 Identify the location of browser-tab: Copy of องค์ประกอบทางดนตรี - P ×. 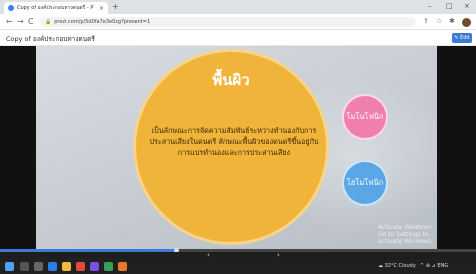
(56, 8).